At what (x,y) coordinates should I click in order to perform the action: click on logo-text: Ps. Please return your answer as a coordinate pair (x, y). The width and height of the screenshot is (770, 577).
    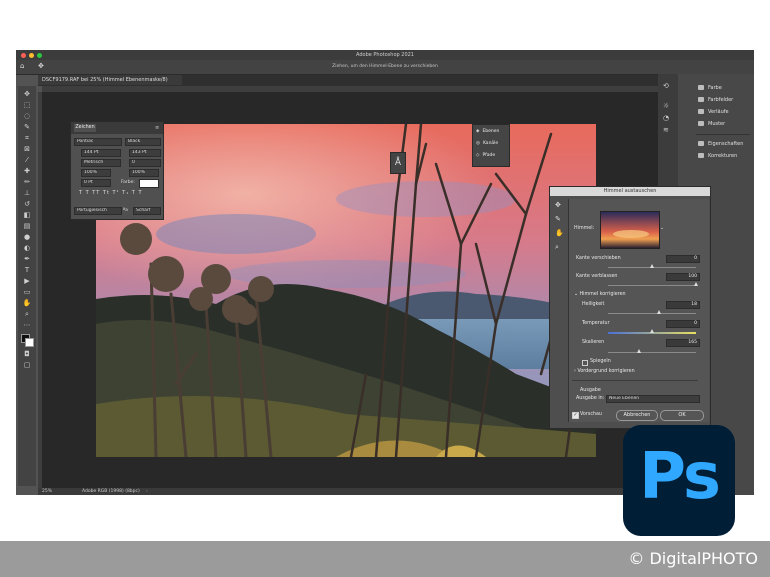
    Looking at the image, I should click on (680, 477).